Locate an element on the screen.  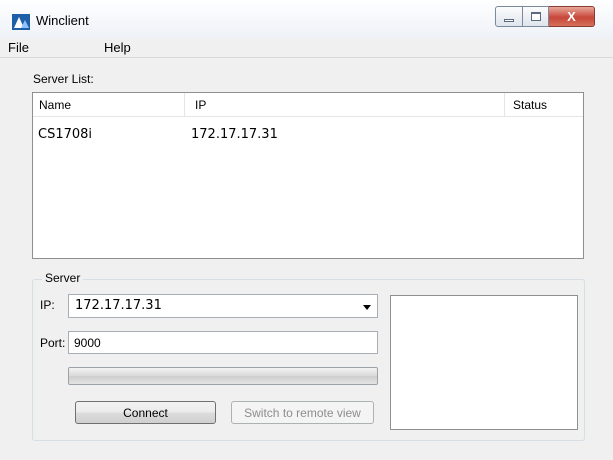
ip-combobox-value: 172.17.17.31 is located at coordinates (118, 305).